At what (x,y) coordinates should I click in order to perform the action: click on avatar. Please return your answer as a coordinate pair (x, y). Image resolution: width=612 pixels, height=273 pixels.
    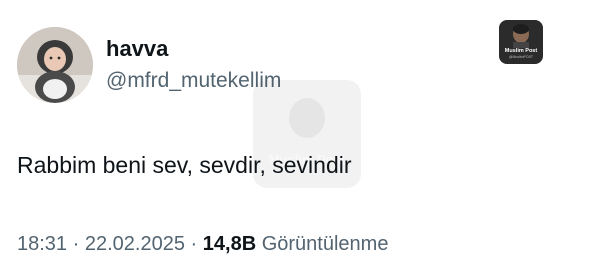
    Looking at the image, I should click on (55, 65).